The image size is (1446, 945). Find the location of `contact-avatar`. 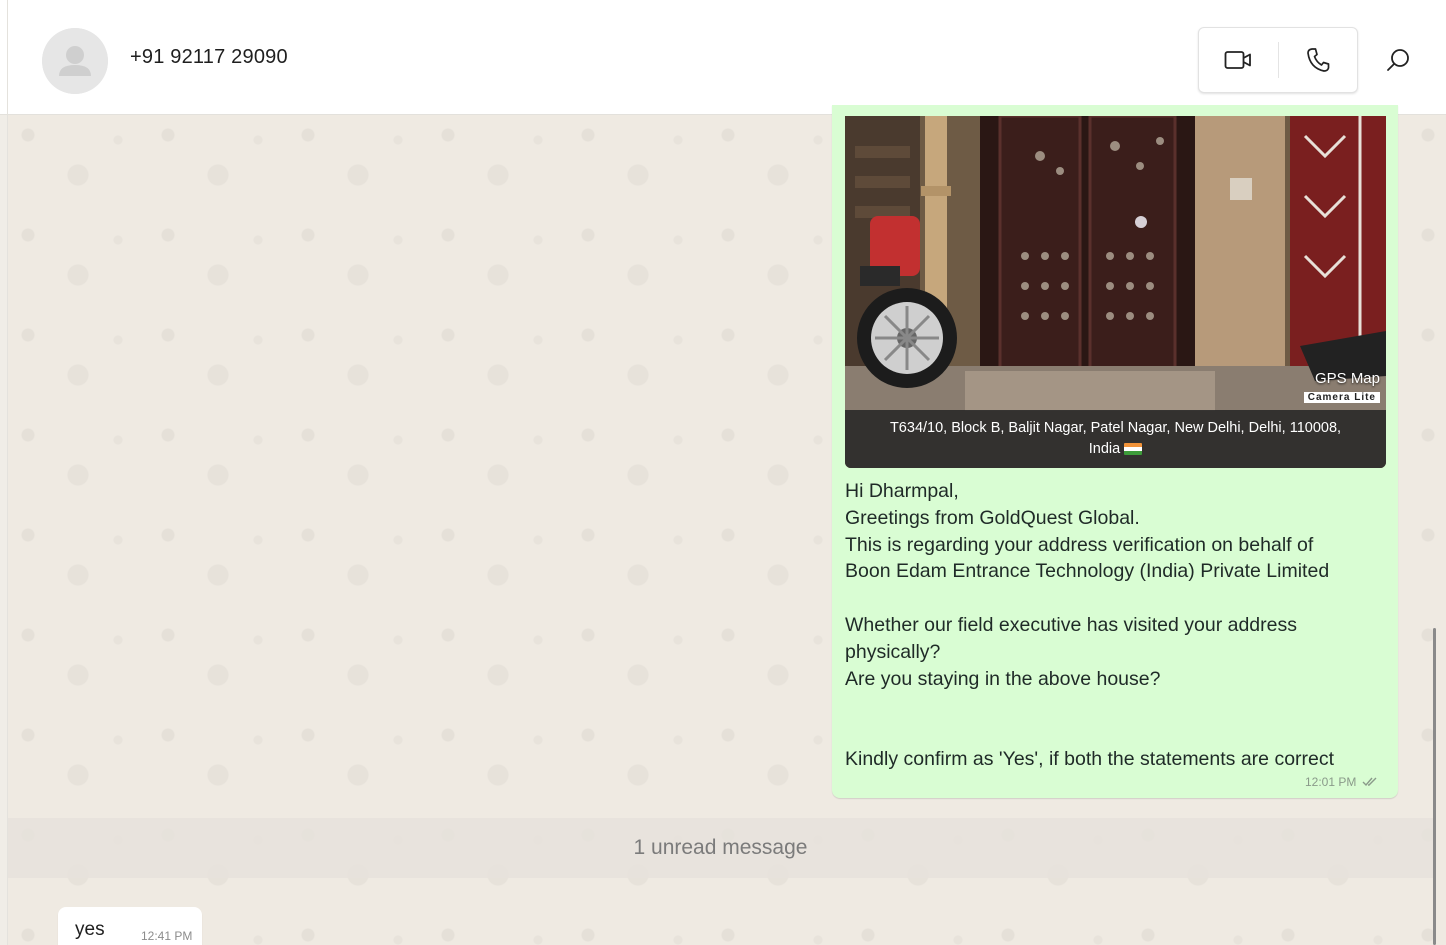

contact-avatar is located at coordinates (75, 61).